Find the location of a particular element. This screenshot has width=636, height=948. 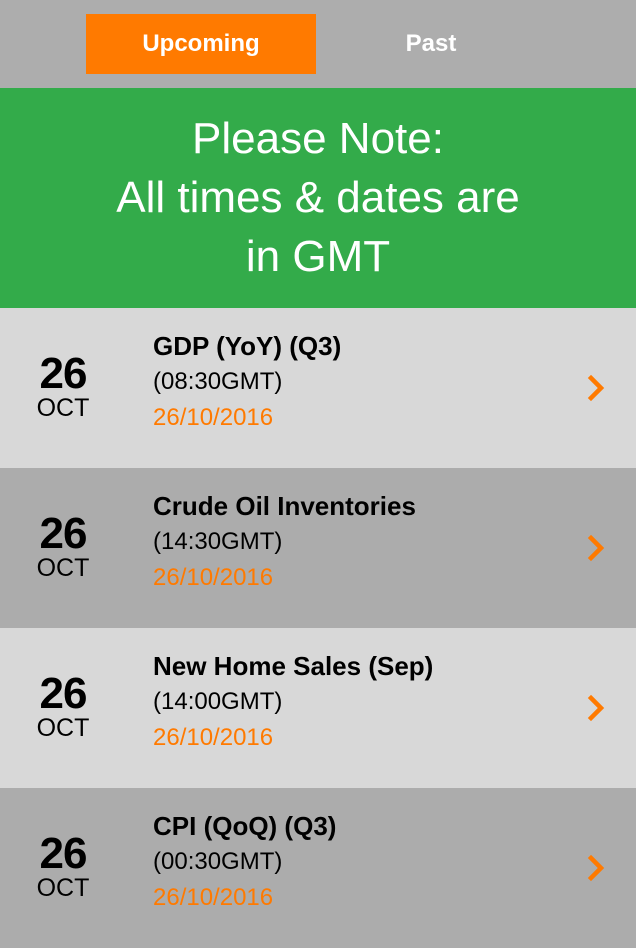

notice-line-3: in GMT is located at coordinates (318, 256).